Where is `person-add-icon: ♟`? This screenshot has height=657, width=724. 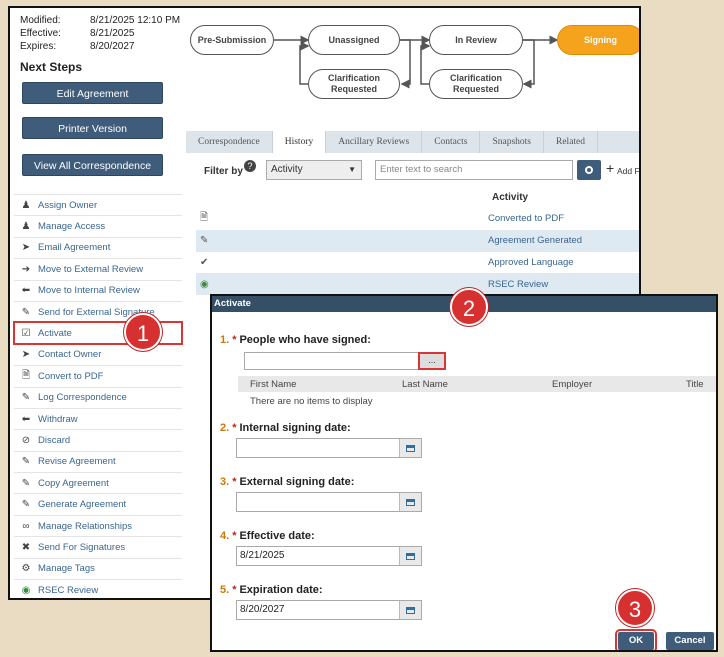
person-add-icon: ♟ is located at coordinates (26, 205).